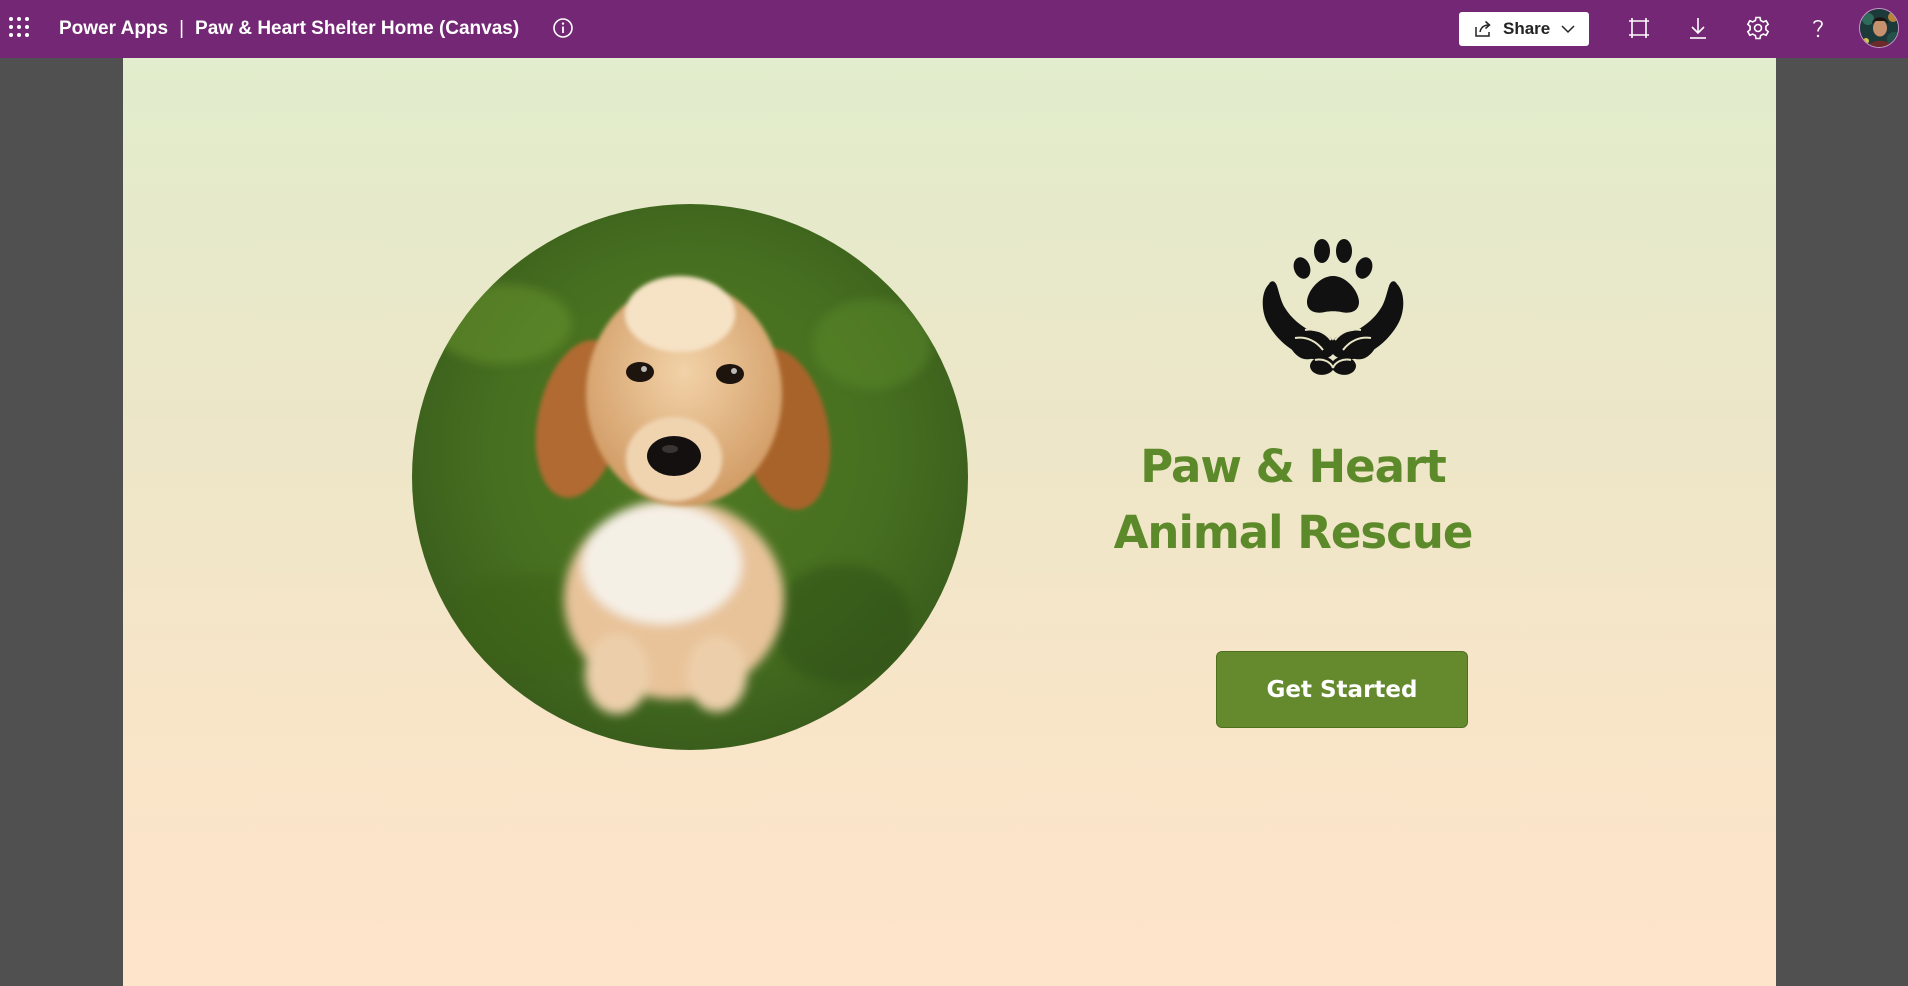  I want to click on download-icon, so click(1698, 28).